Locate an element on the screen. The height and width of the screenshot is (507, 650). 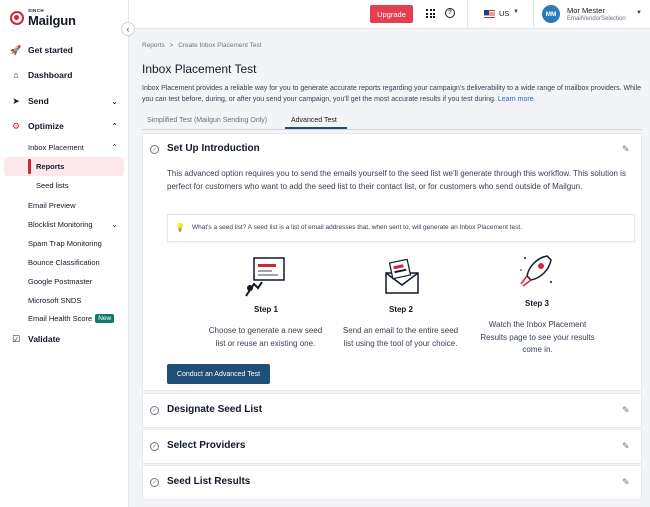
chevron-left-icon: ‹ is located at coordinates (128, 29).